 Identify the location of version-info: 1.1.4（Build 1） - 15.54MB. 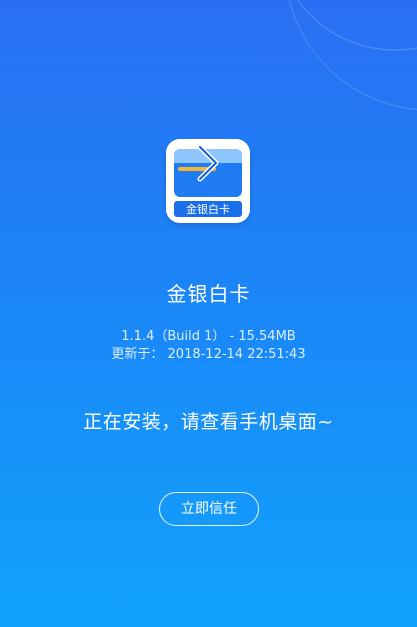
(208, 336).